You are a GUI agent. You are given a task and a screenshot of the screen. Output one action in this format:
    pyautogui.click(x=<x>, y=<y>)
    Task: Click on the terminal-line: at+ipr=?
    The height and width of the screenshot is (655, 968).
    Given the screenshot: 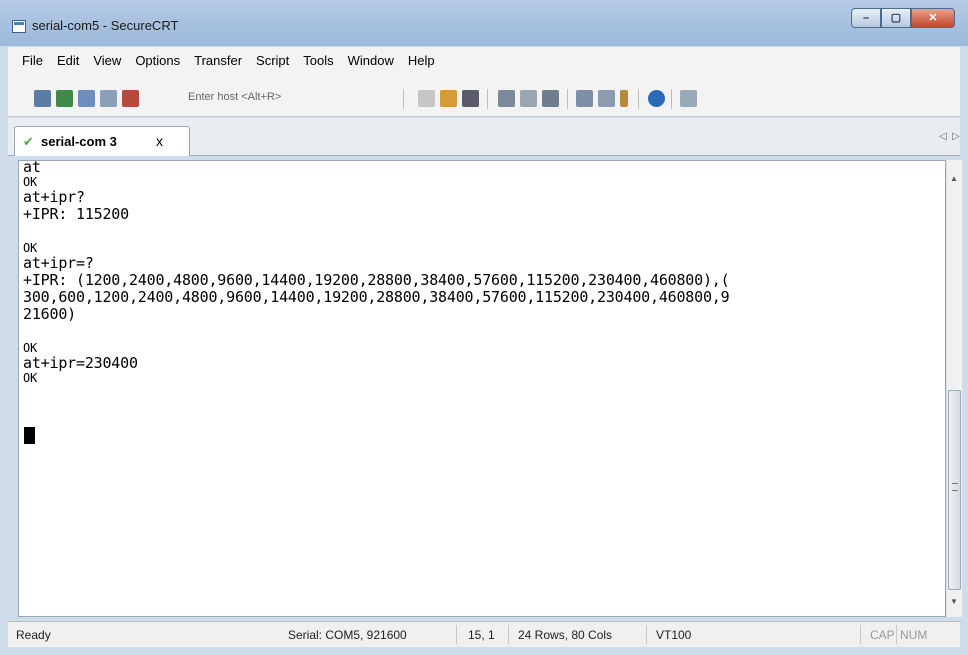 What is the action you would take?
    pyautogui.click(x=58, y=263)
    